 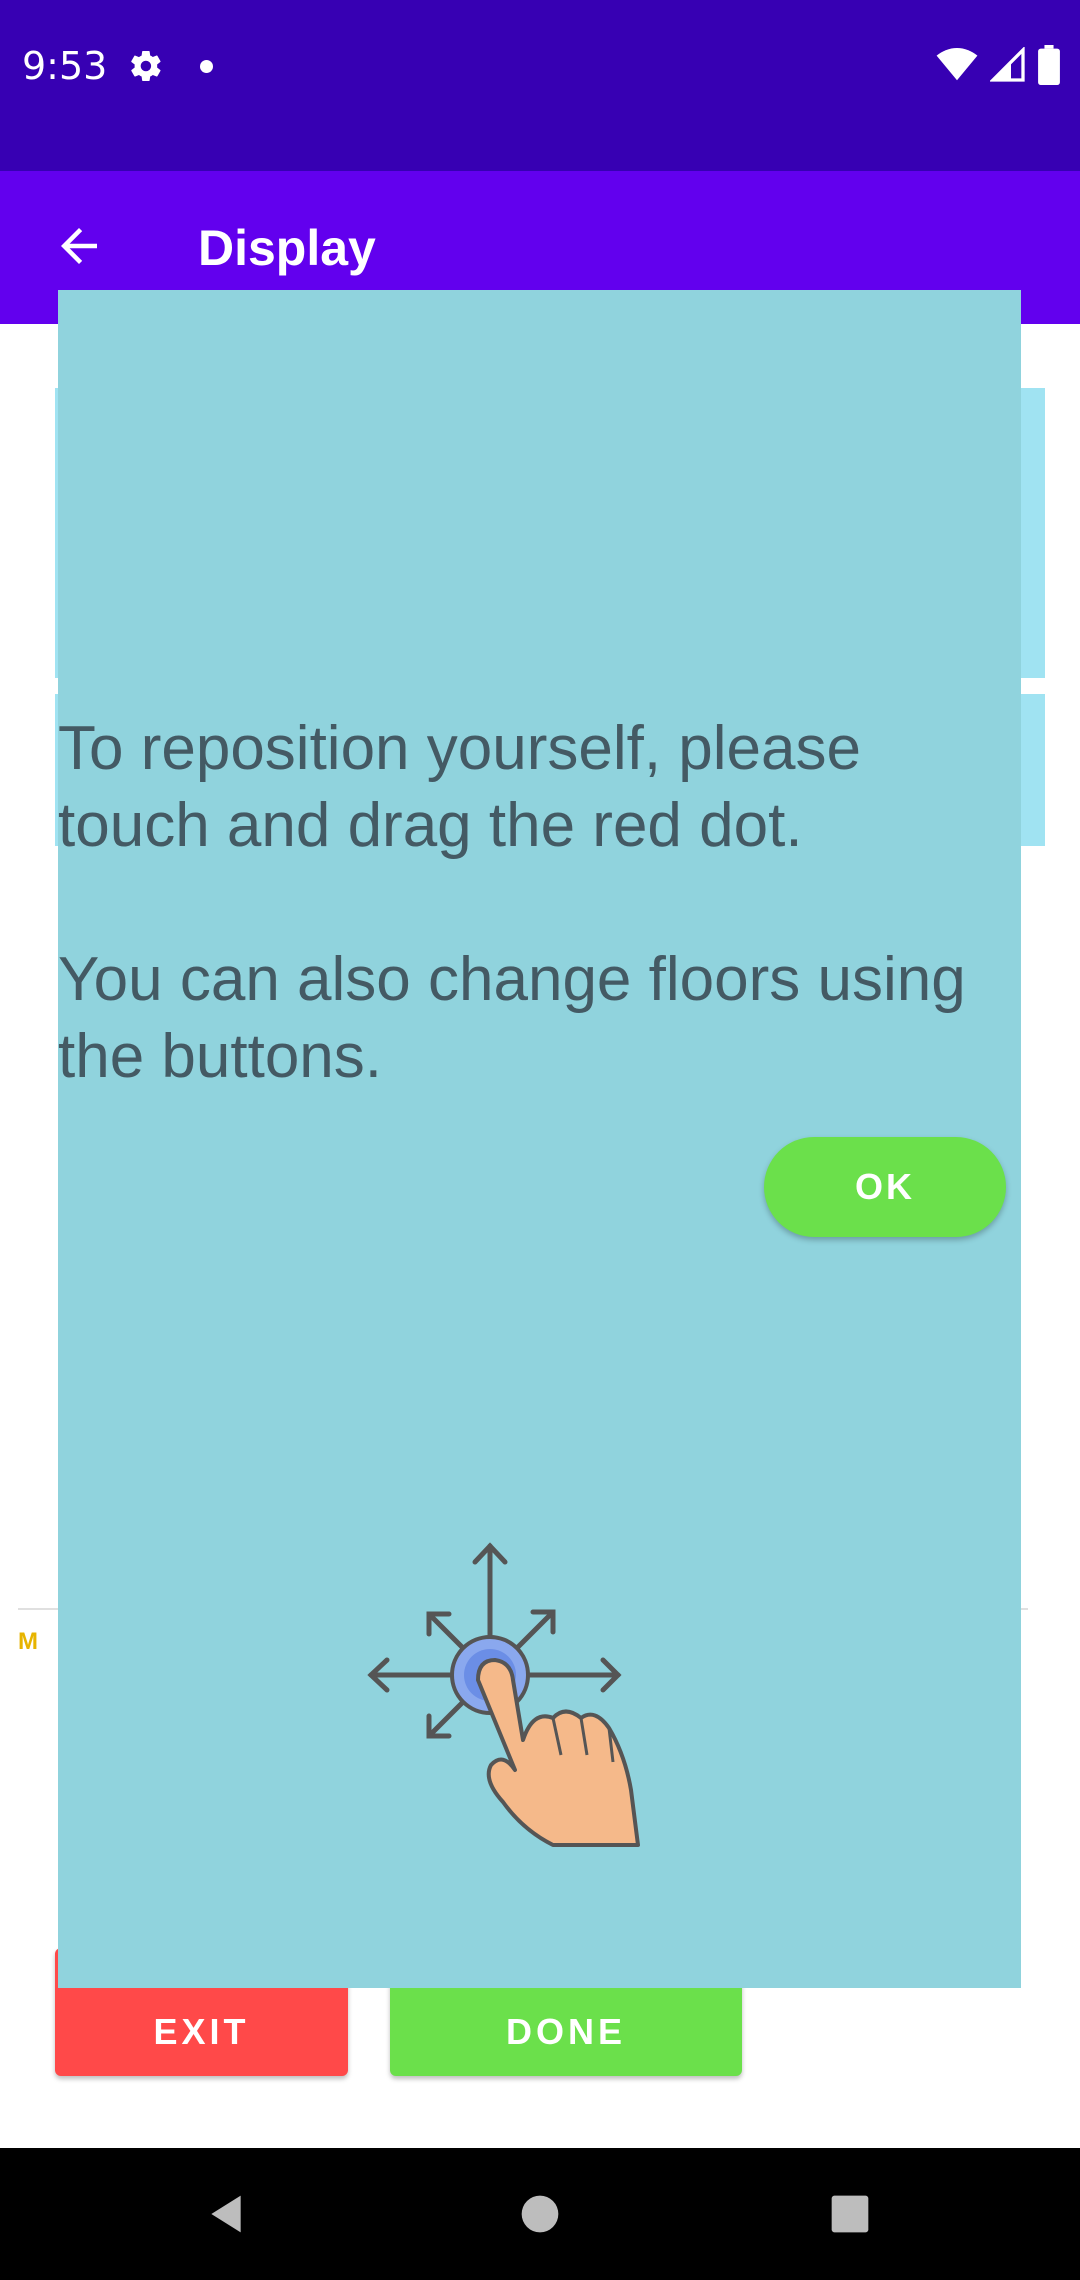 I want to click on touch-drag-hand-icon, so click(x=503, y=1694).